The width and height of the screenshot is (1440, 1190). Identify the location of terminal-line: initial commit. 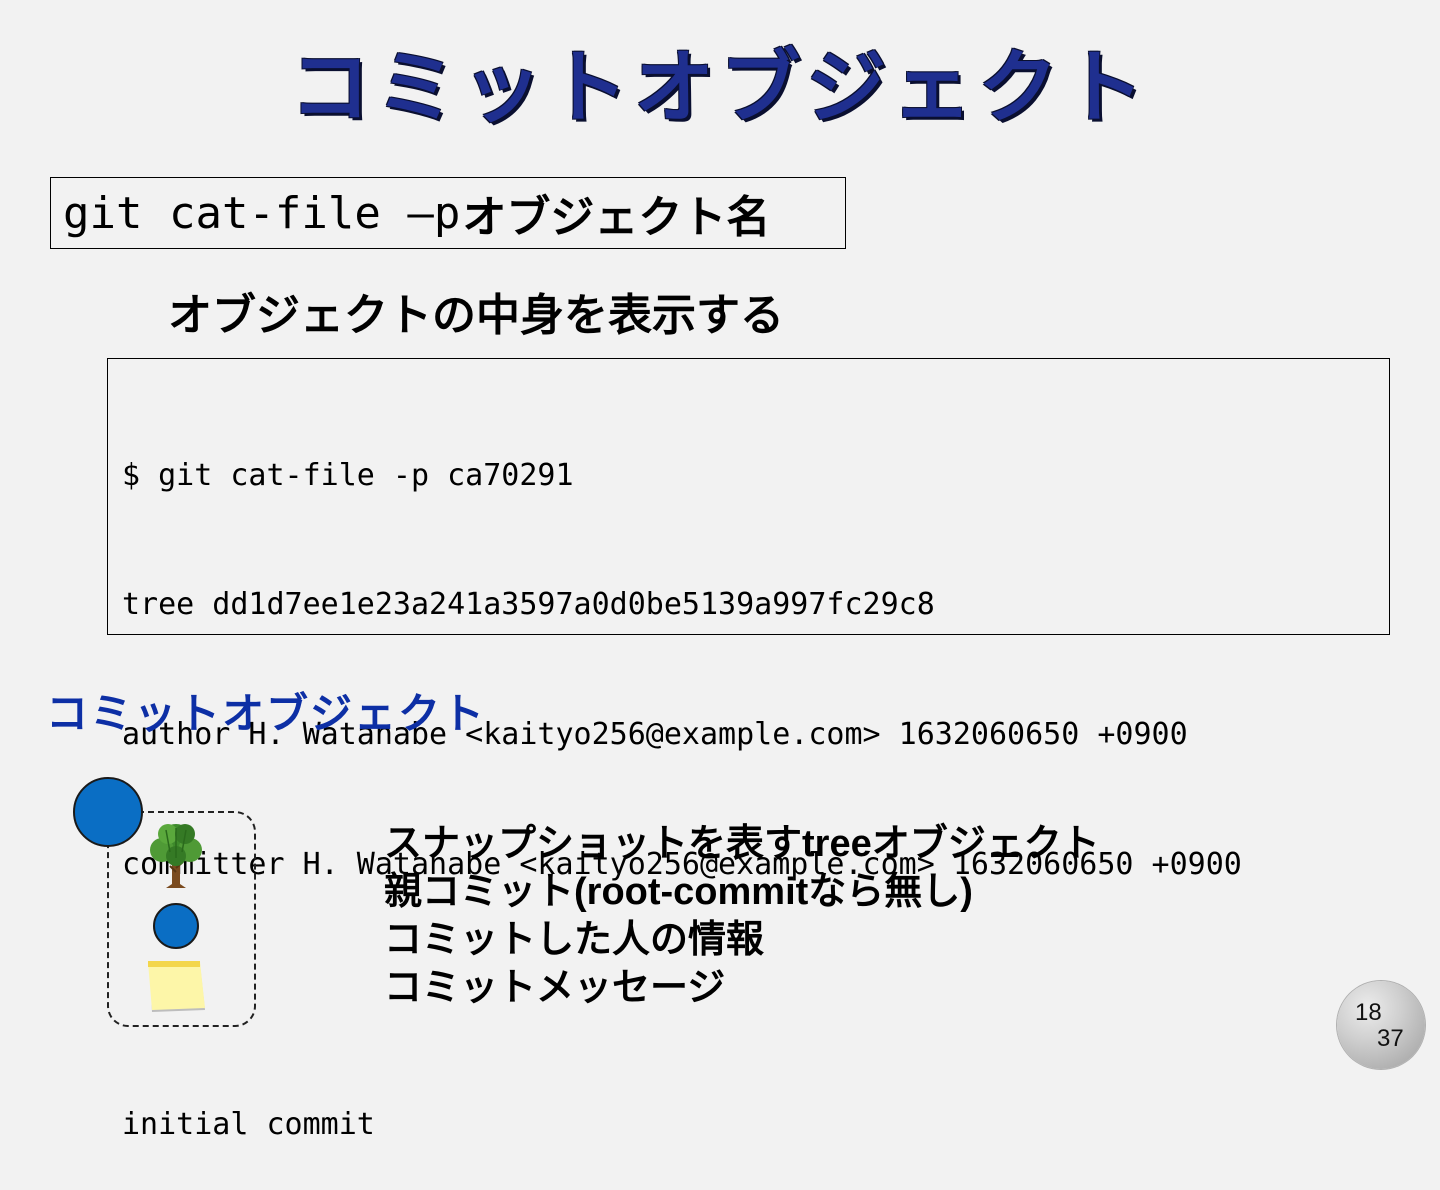
(248, 1125).